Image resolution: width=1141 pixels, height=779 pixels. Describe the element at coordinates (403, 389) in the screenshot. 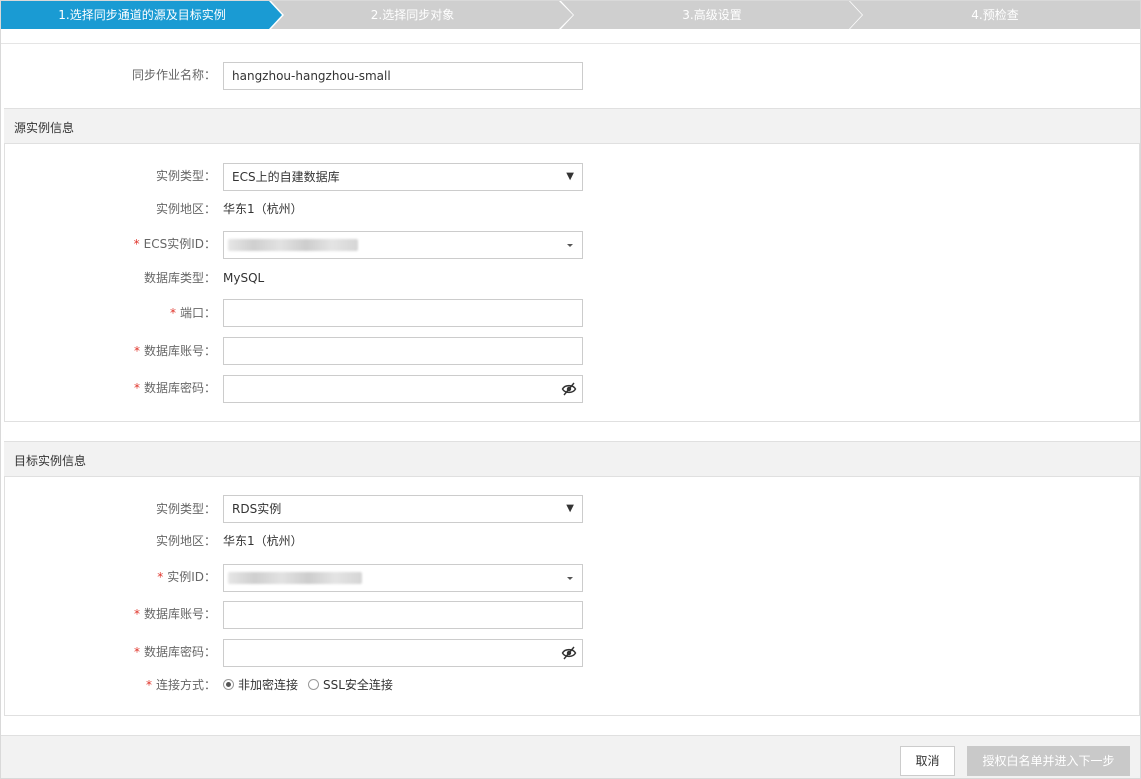

I see `source-password-input` at that location.